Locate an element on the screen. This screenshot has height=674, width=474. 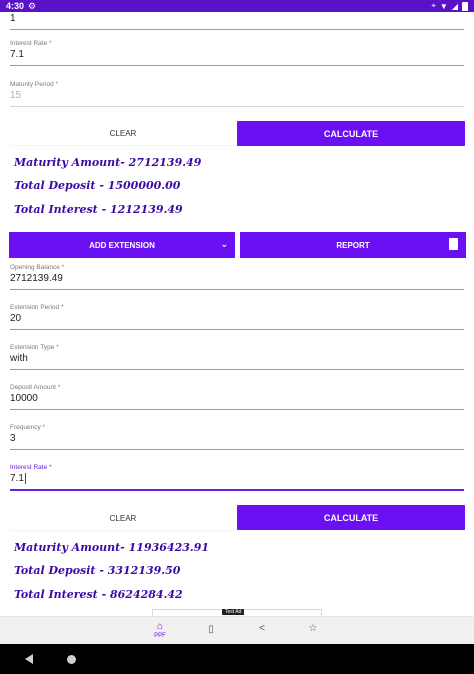
book-icon: ▯ is located at coordinates (211, 629).